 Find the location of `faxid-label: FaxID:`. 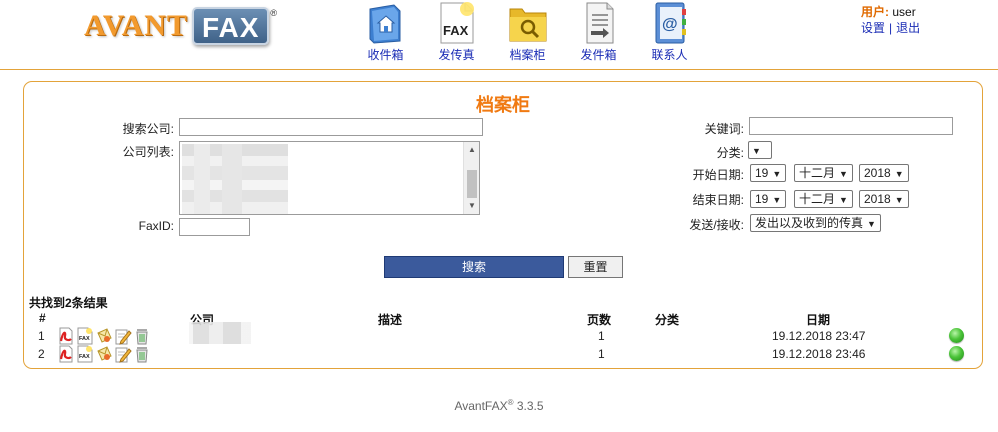

faxid-label: FaxID: is located at coordinates (156, 226).